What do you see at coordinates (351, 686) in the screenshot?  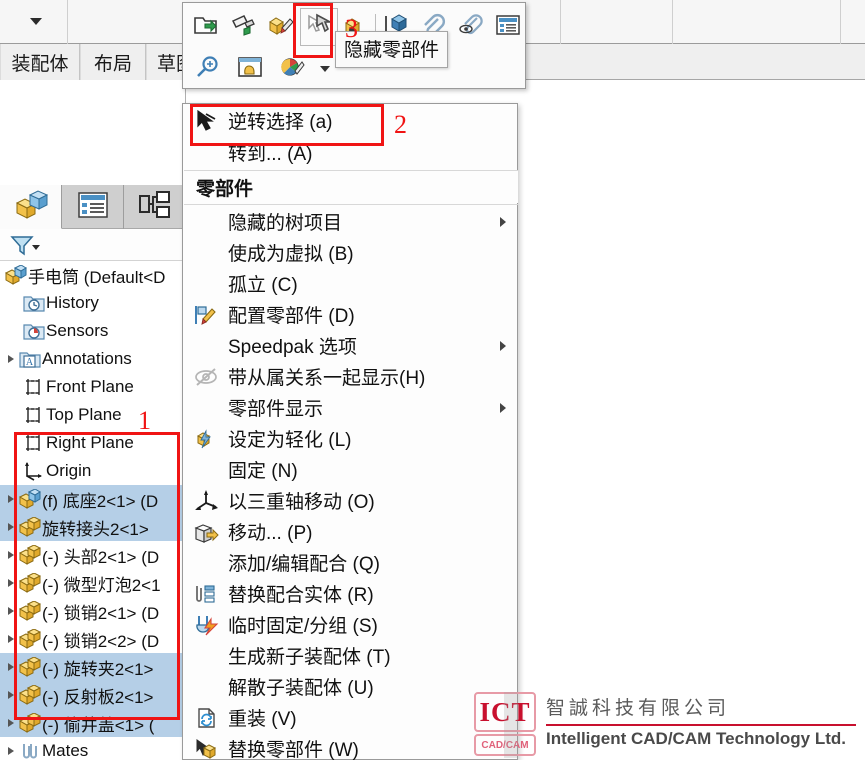 I see `menu-item-dissolve-subassembly: 解散子装配体 (U)` at bounding box center [351, 686].